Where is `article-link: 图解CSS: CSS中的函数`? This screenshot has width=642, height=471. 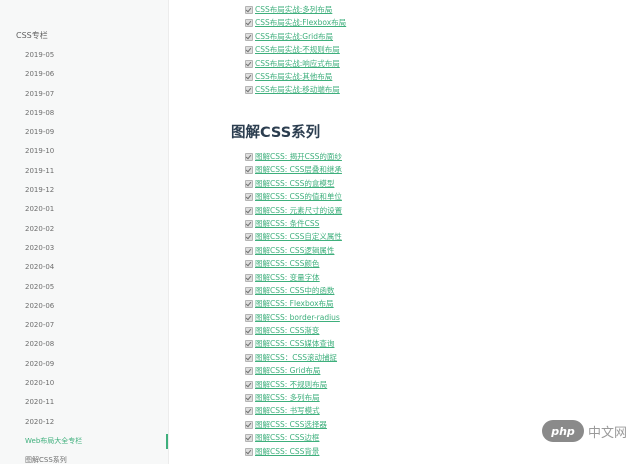
article-link: 图解CSS: CSS中的函数 is located at coordinates (294, 290).